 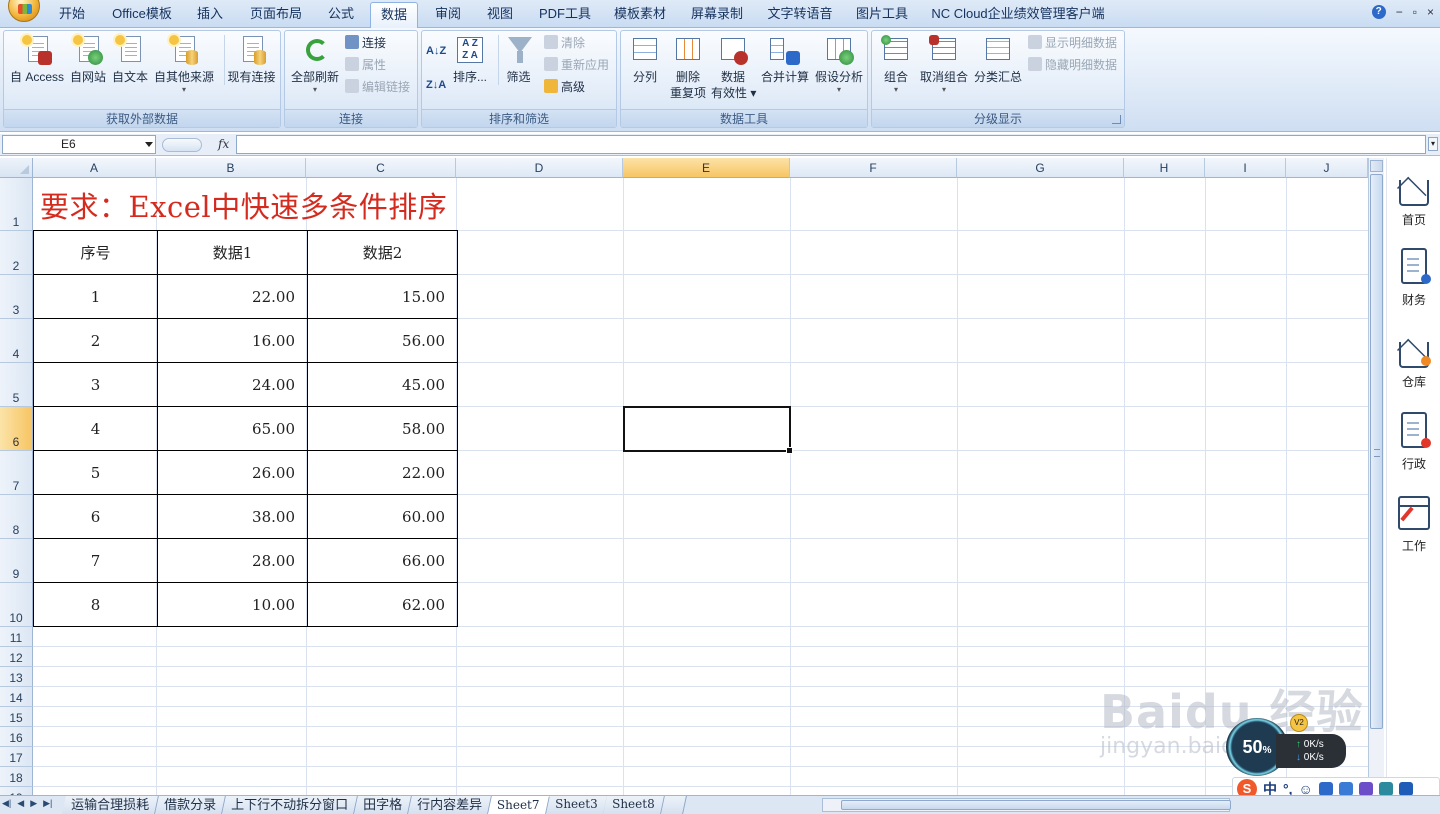 I want to click on tab-nc-cloud: NC Cloud企业绩效管理客户端, so click(x=1018, y=14).